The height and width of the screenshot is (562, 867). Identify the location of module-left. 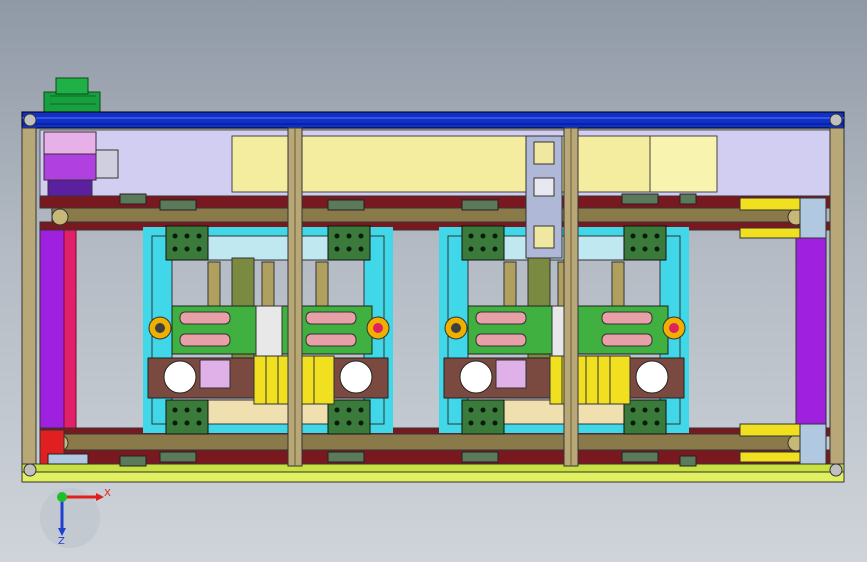
(268, 330).